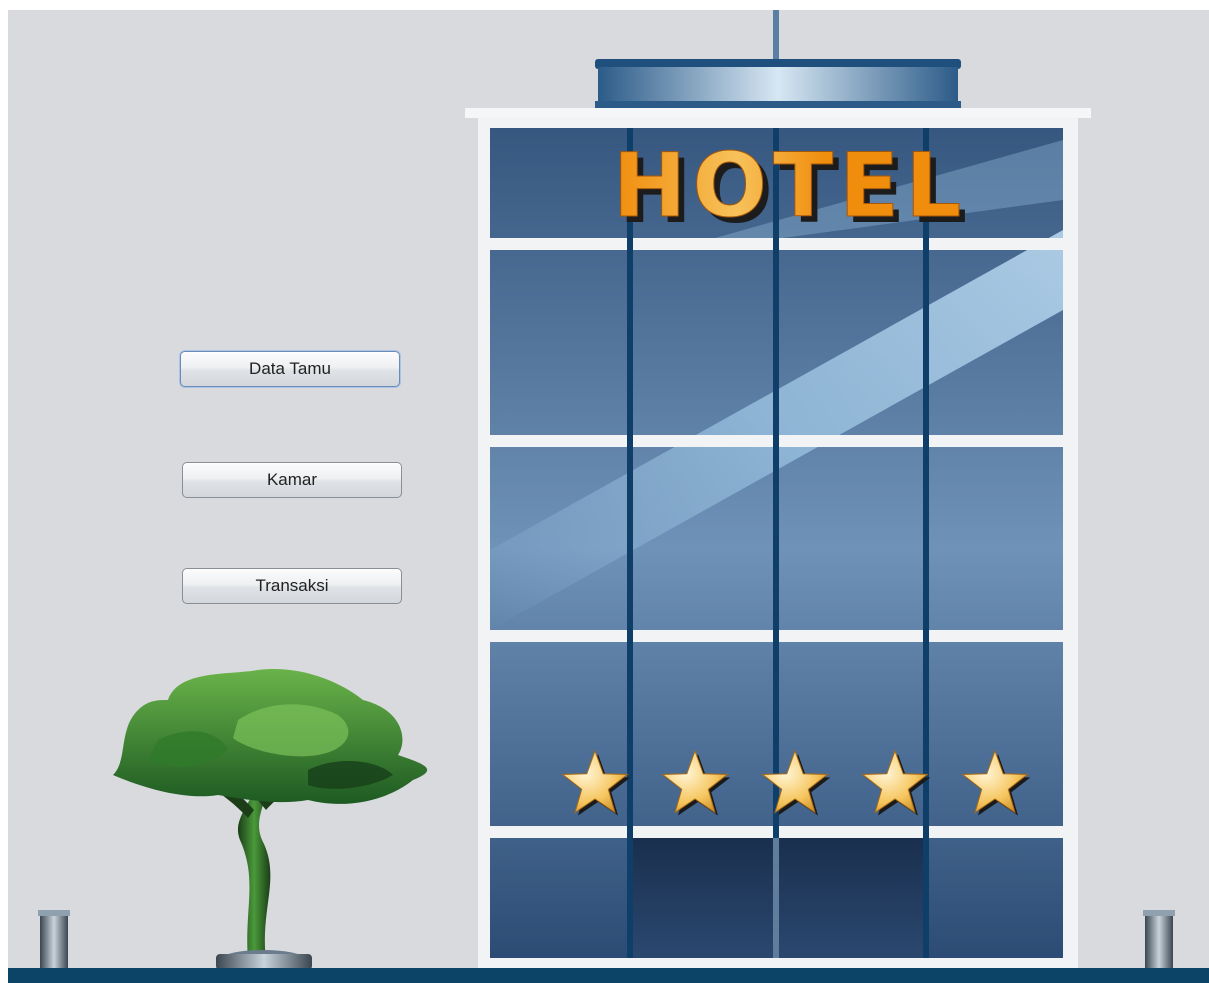 This screenshot has width=1209, height=983. Describe the element at coordinates (790, 185) in the screenshot. I see `hotel-sign-text: HOTEL` at that location.